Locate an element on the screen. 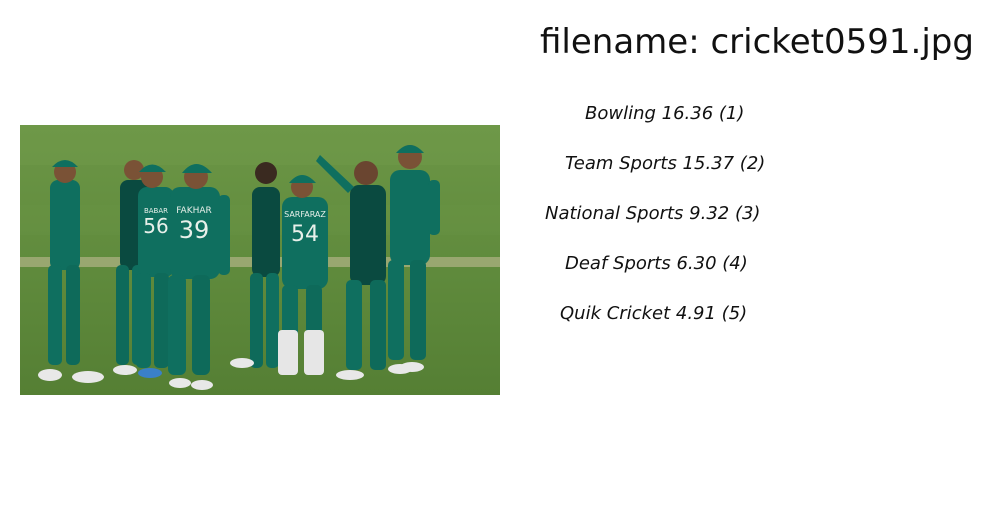  svg-text: FAKHAR is located at coordinates (194, 211).